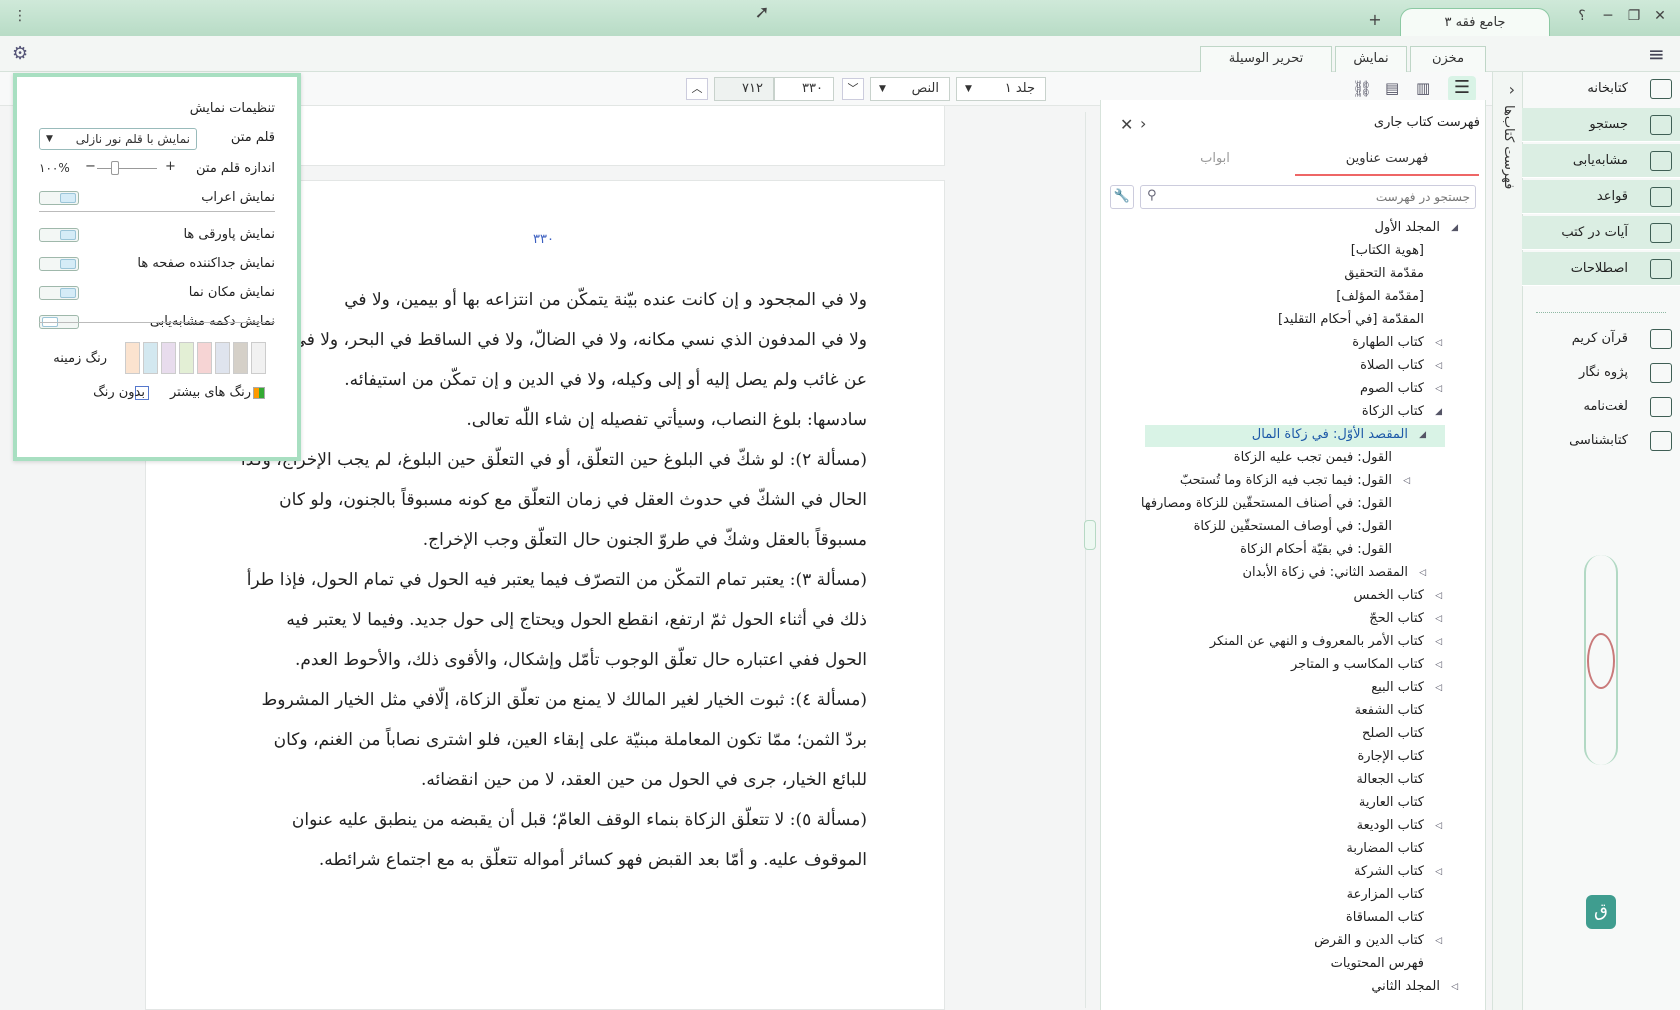 Image resolution: width=1680 pixels, height=1010 pixels. Describe the element at coordinates (1634, 16) in the screenshot. I see `restore-icon: ❐` at that location.